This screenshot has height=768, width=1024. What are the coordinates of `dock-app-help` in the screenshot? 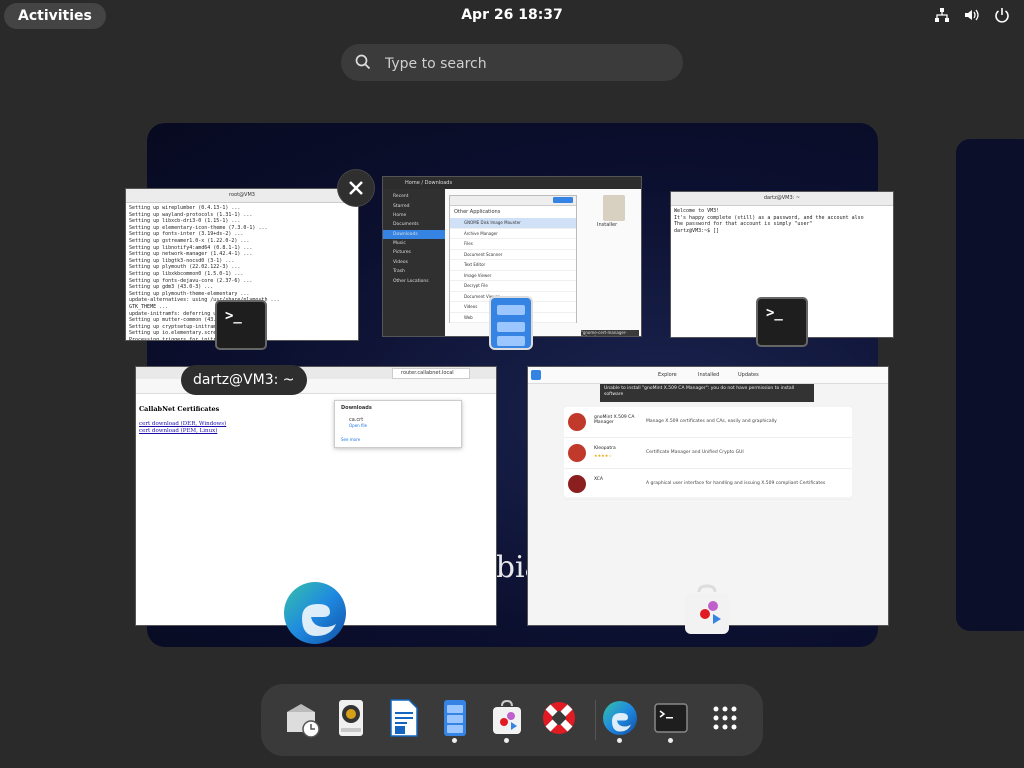 It's located at (559, 718).